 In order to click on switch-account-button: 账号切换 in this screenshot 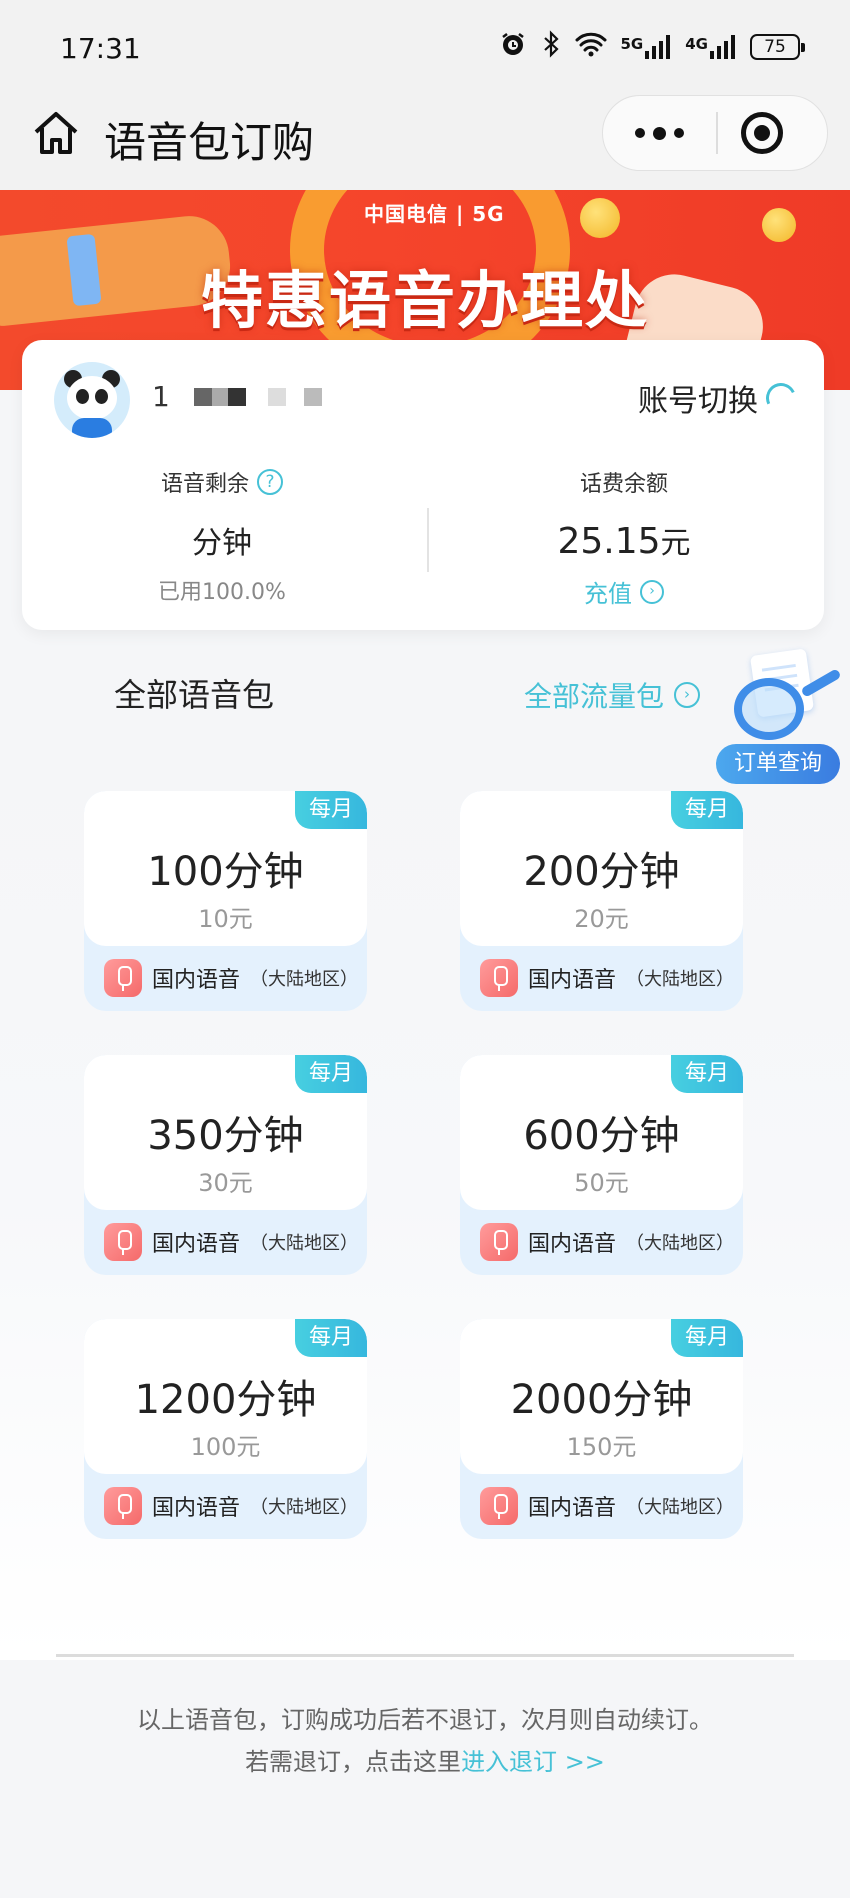, I will do `click(719, 398)`.